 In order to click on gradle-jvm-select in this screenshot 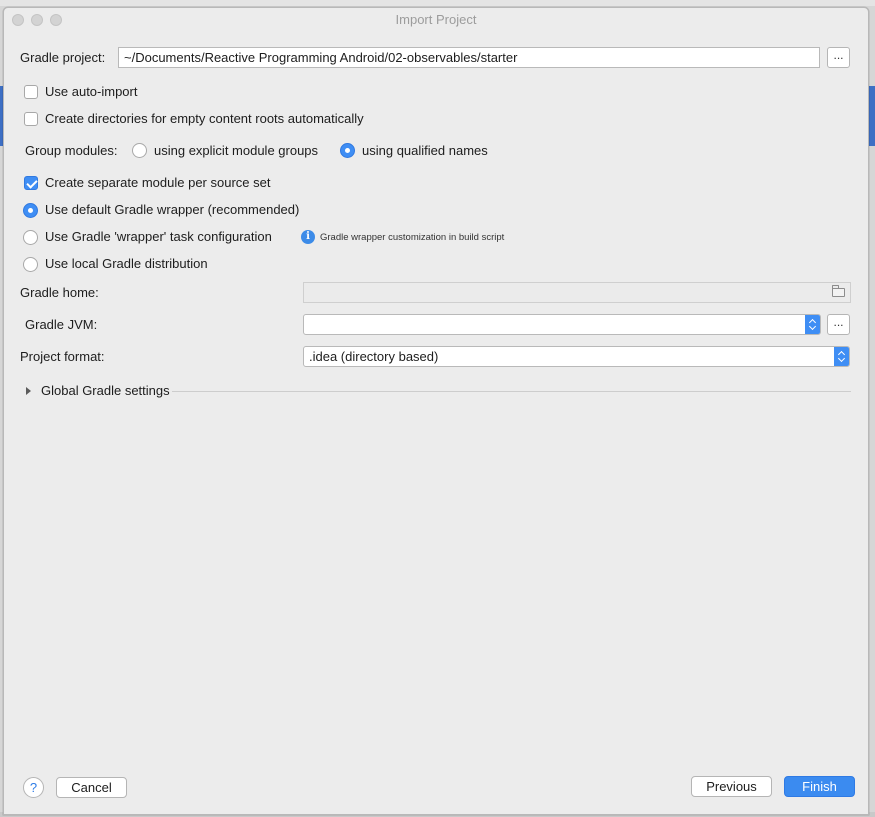, I will do `click(562, 324)`.